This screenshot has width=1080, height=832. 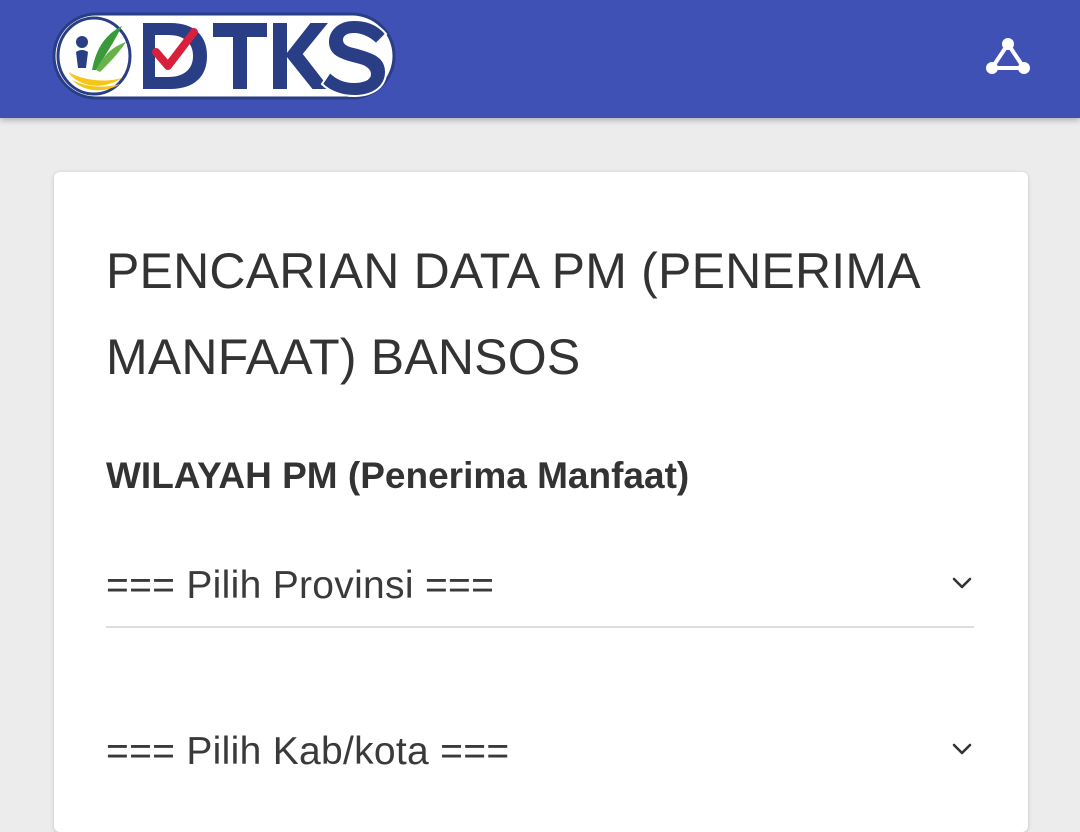 I want to click on province-select: === Pilih Provinsi ===, so click(x=540, y=587).